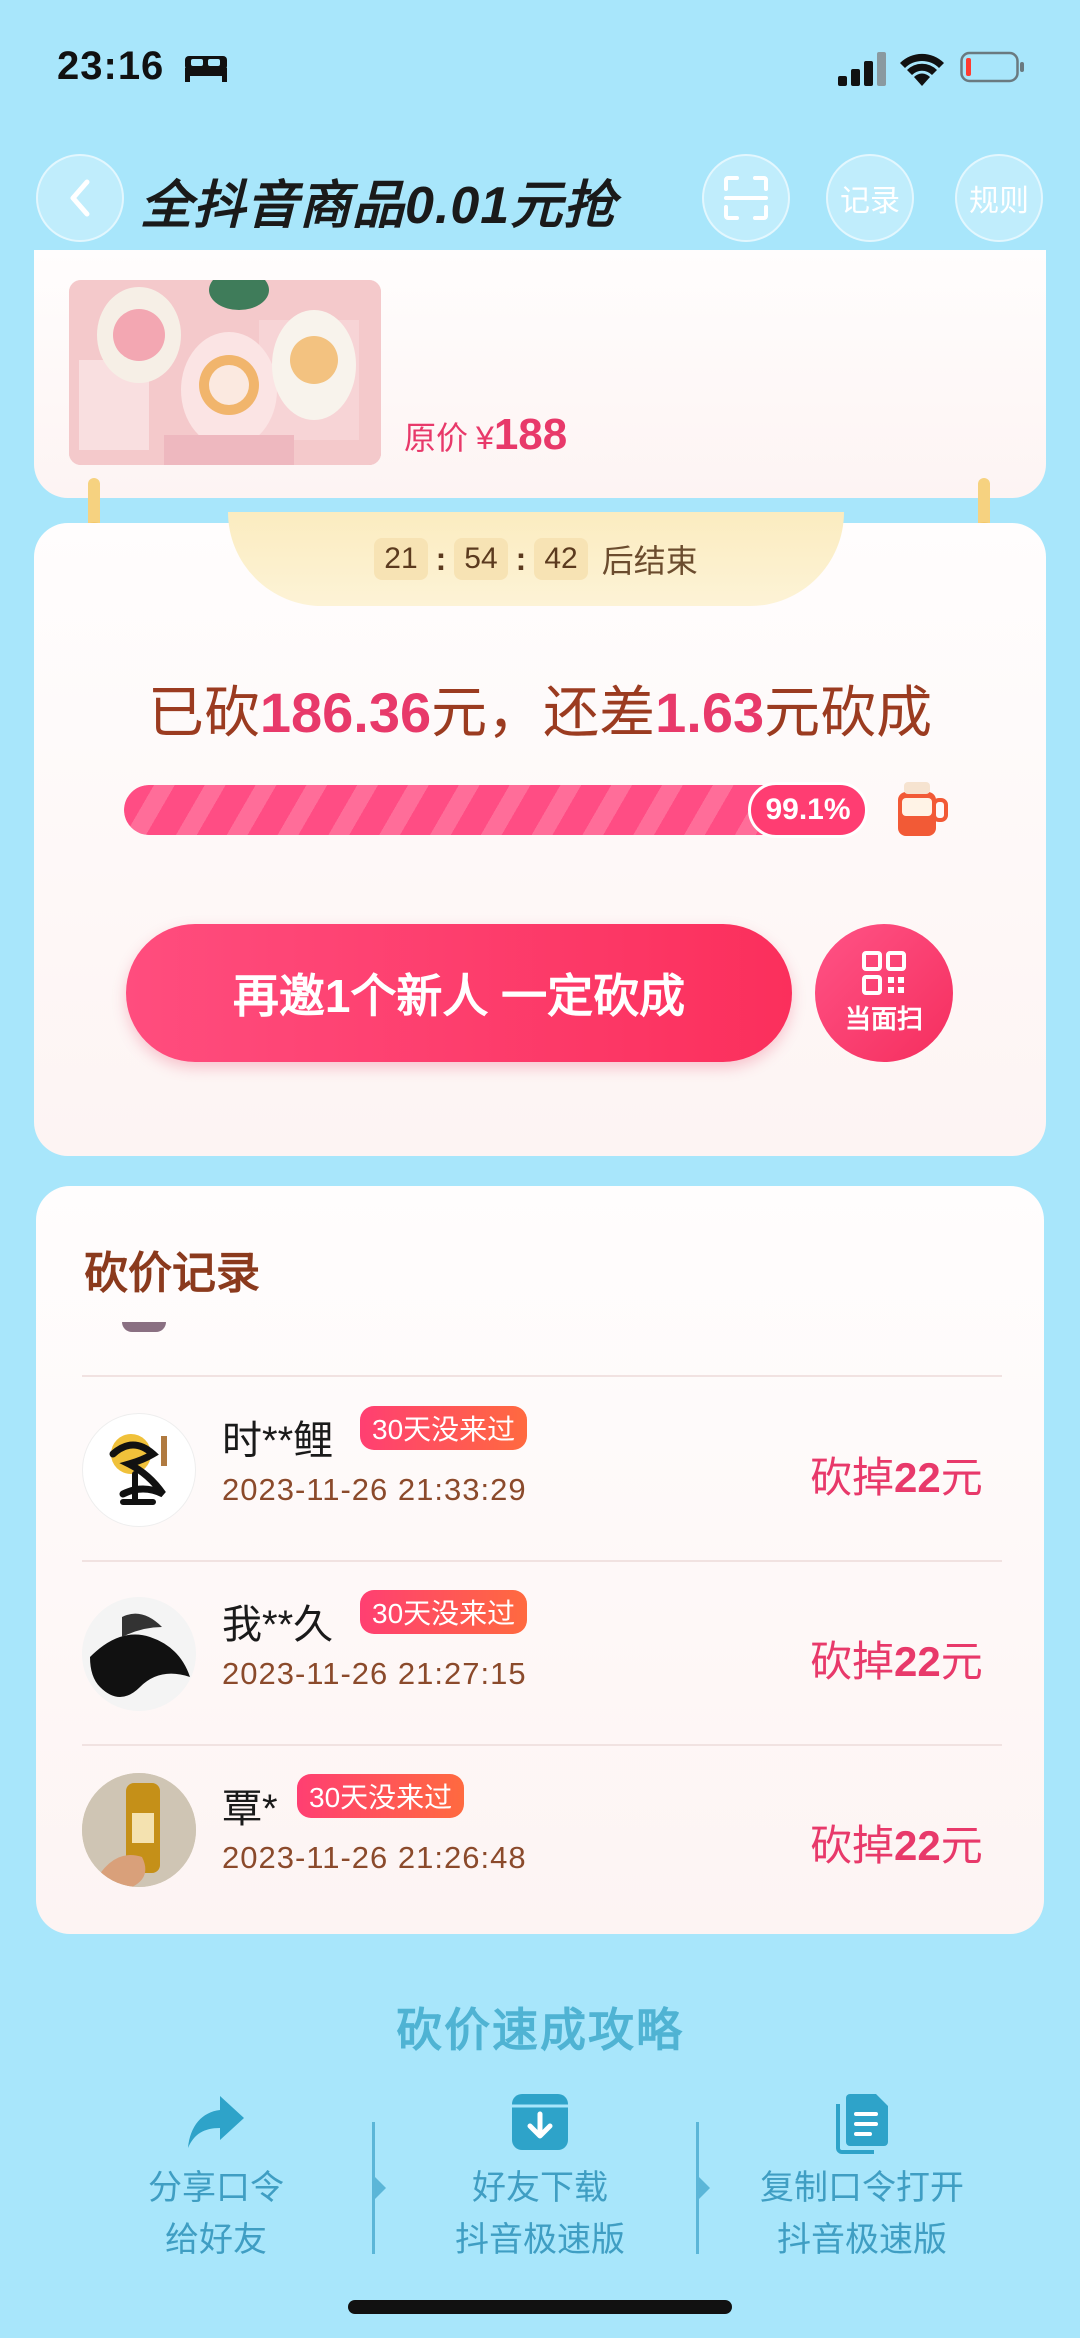 The image size is (1080, 2338). I want to click on timer-suffix: 后结束, so click(649, 561).